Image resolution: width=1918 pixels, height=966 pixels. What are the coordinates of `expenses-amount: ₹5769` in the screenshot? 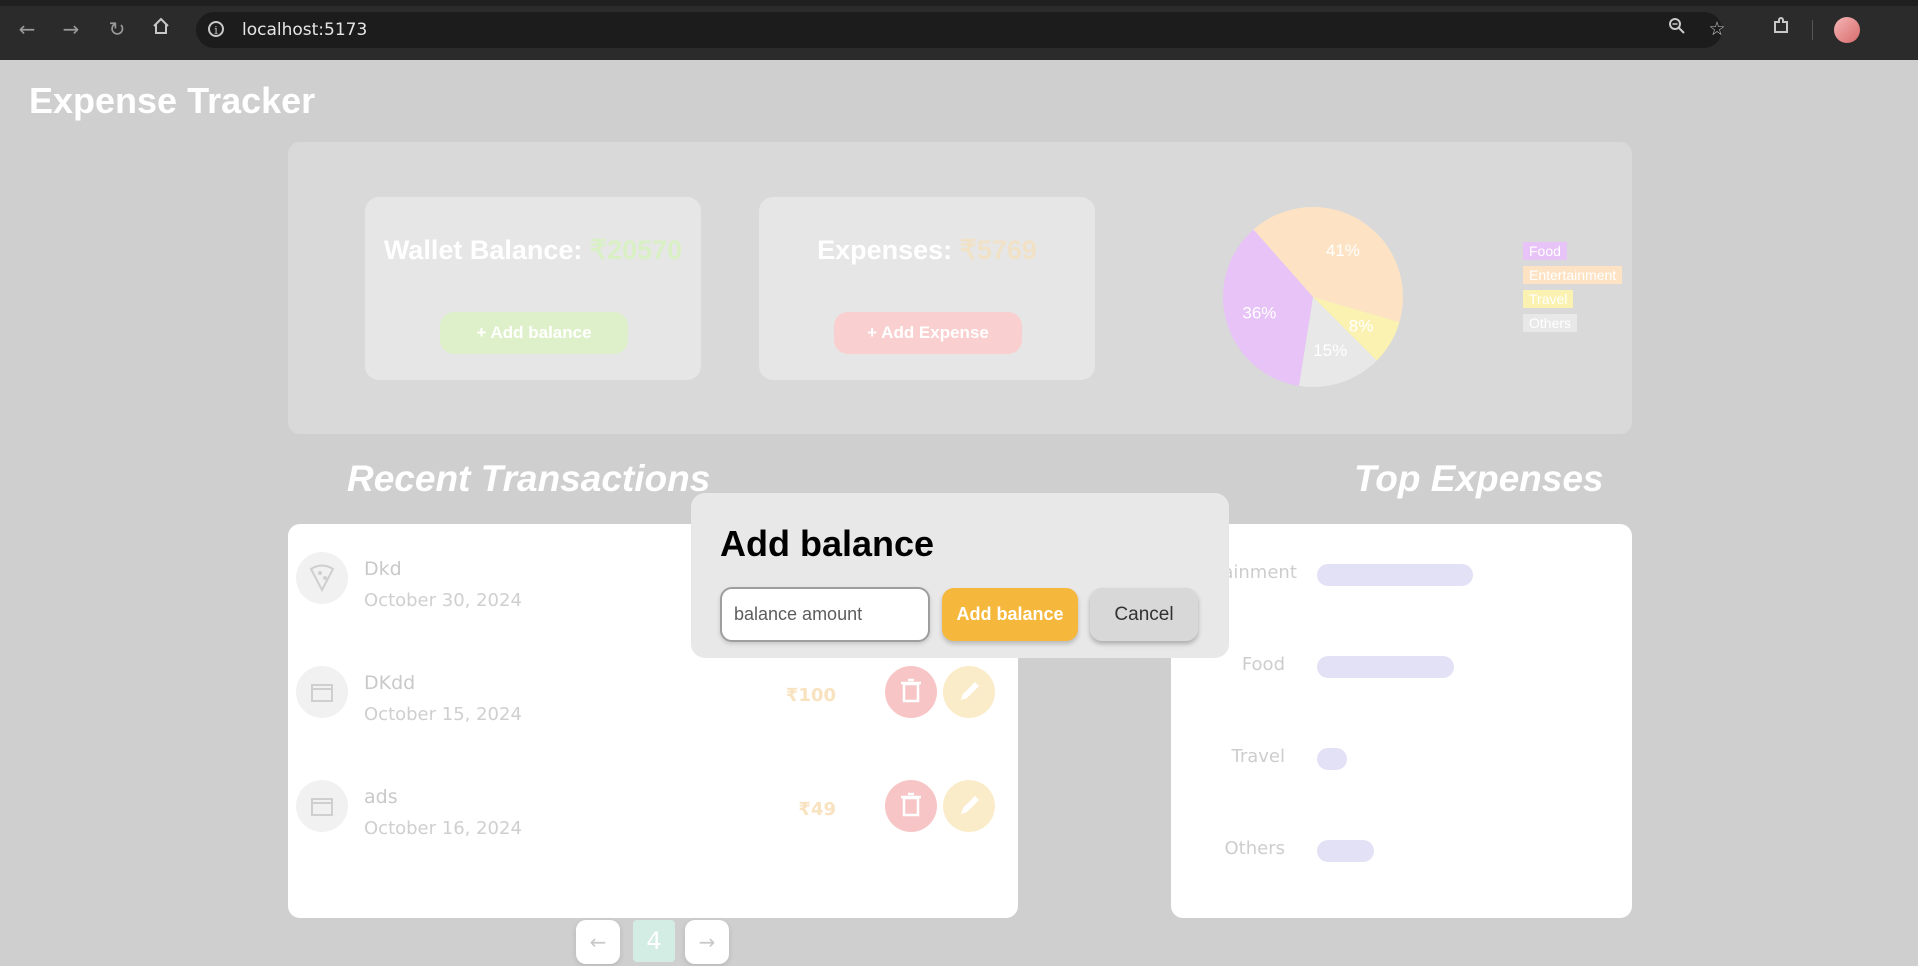 It's located at (998, 250).